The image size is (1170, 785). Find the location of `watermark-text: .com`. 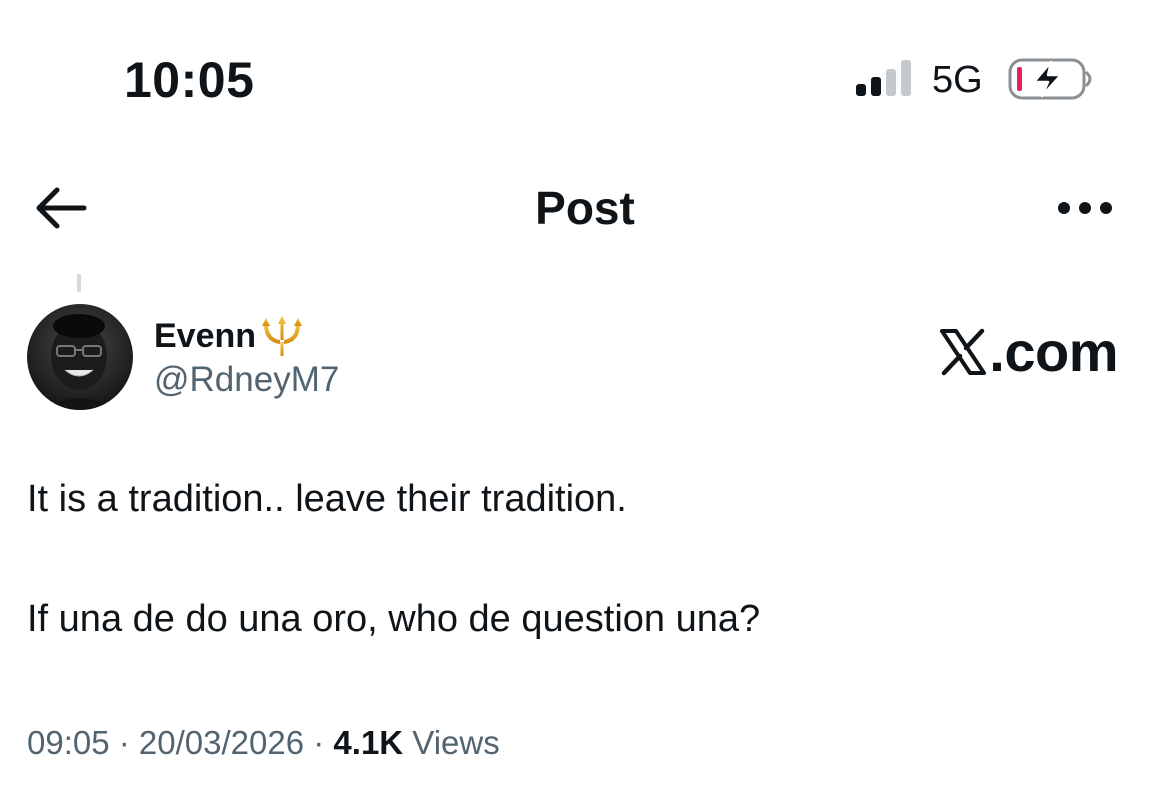

watermark-text: .com is located at coordinates (1053, 351).